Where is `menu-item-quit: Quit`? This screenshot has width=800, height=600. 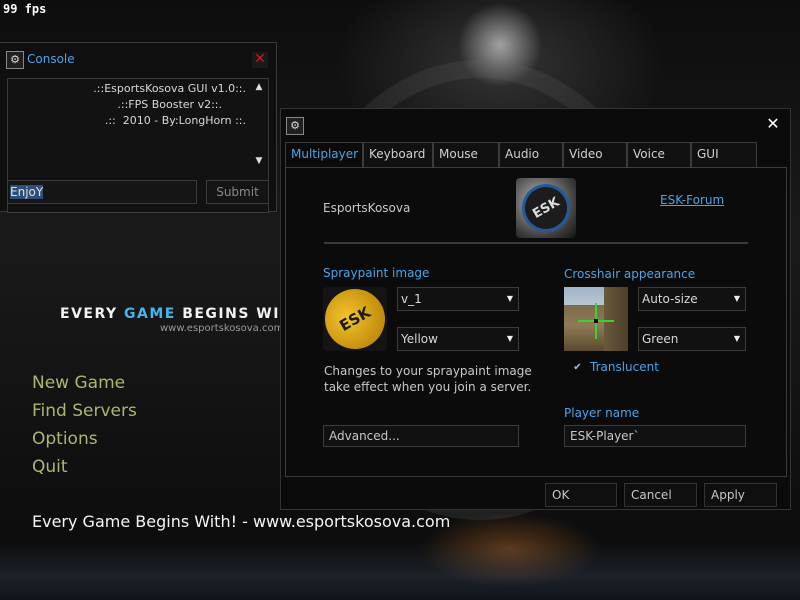
menu-item-quit: Quit is located at coordinates (84, 470).